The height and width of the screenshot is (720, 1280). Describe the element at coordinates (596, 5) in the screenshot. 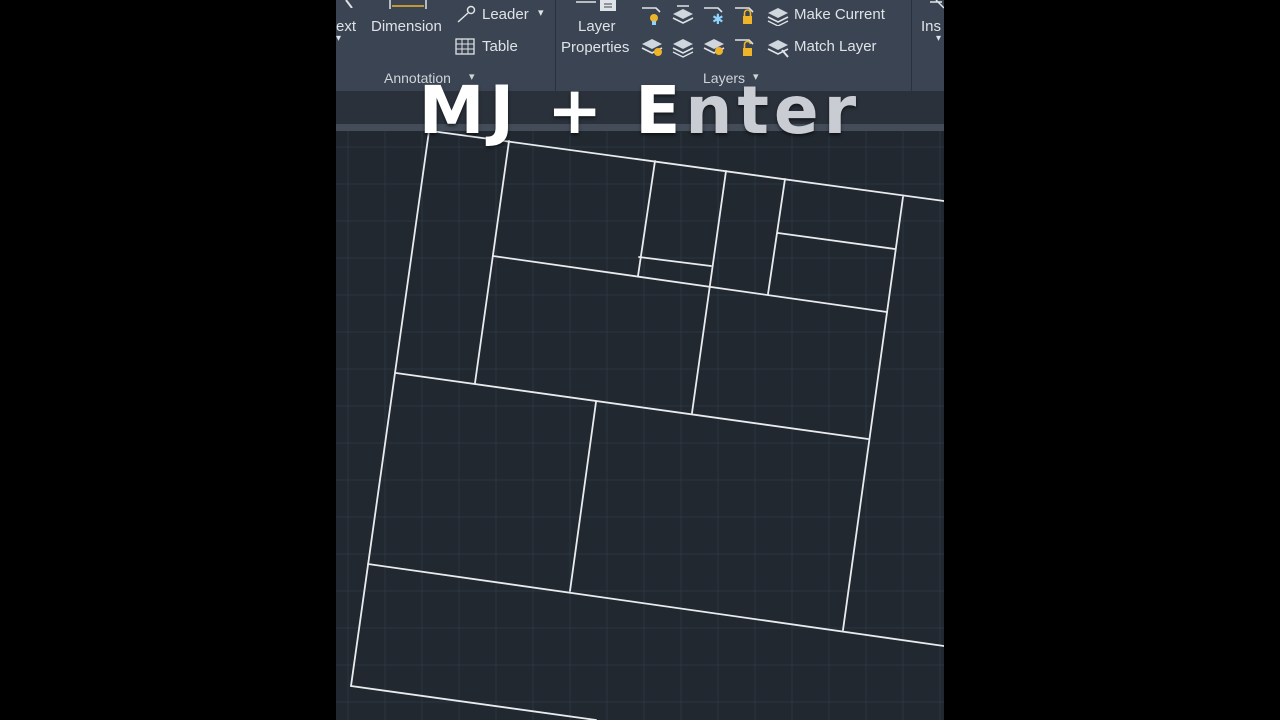

I see `layer-properties-icon` at that location.